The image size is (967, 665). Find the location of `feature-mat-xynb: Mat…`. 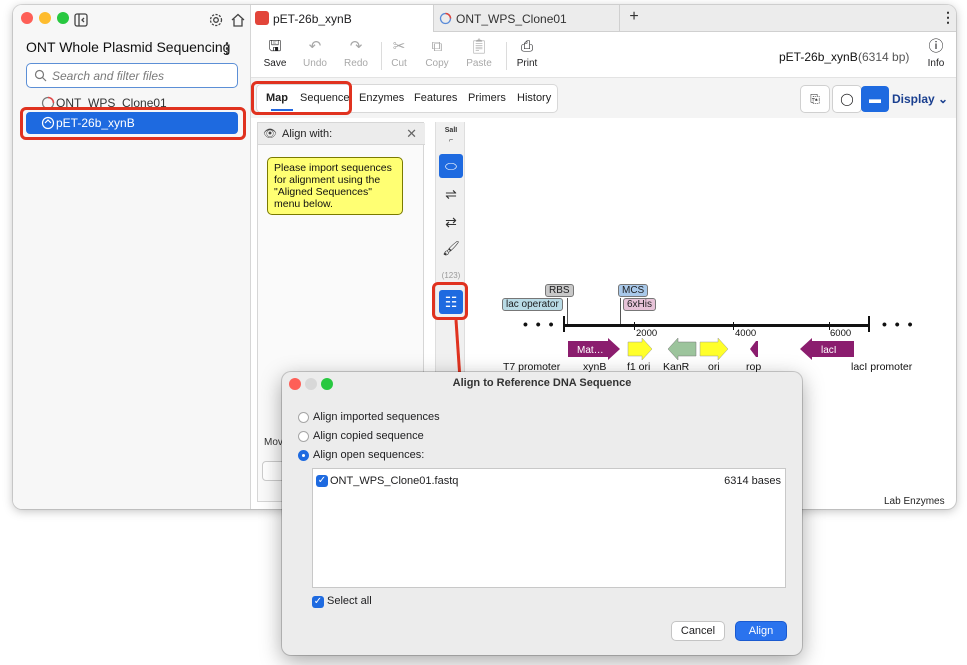

feature-mat-xynb: Mat… is located at coordinates (594, 349).